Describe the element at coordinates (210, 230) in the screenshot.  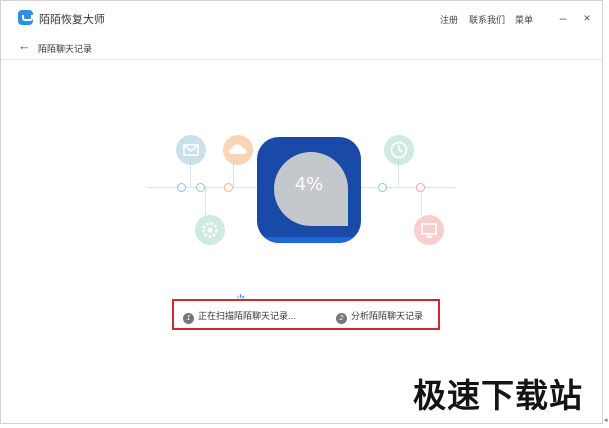
I see `gear-icon` at that location.